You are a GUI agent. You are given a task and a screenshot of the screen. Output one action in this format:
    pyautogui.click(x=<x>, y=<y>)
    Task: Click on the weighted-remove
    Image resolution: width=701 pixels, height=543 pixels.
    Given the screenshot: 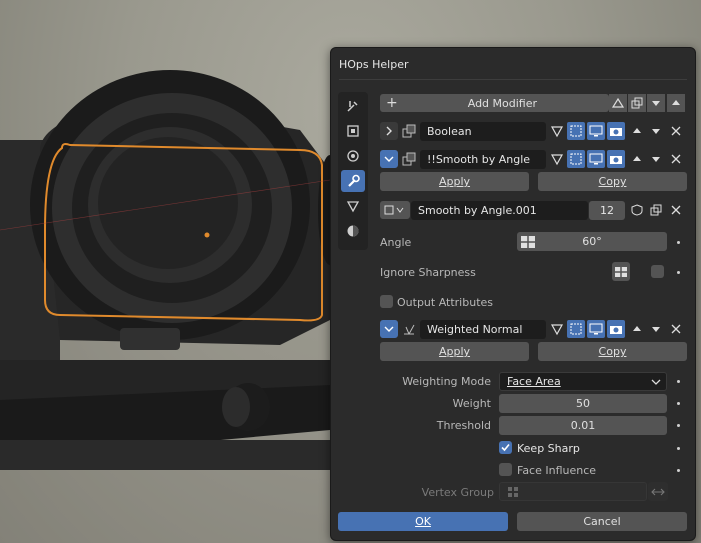 What is the action you would take?
    pyautogui.click(x=676, y=329)
    